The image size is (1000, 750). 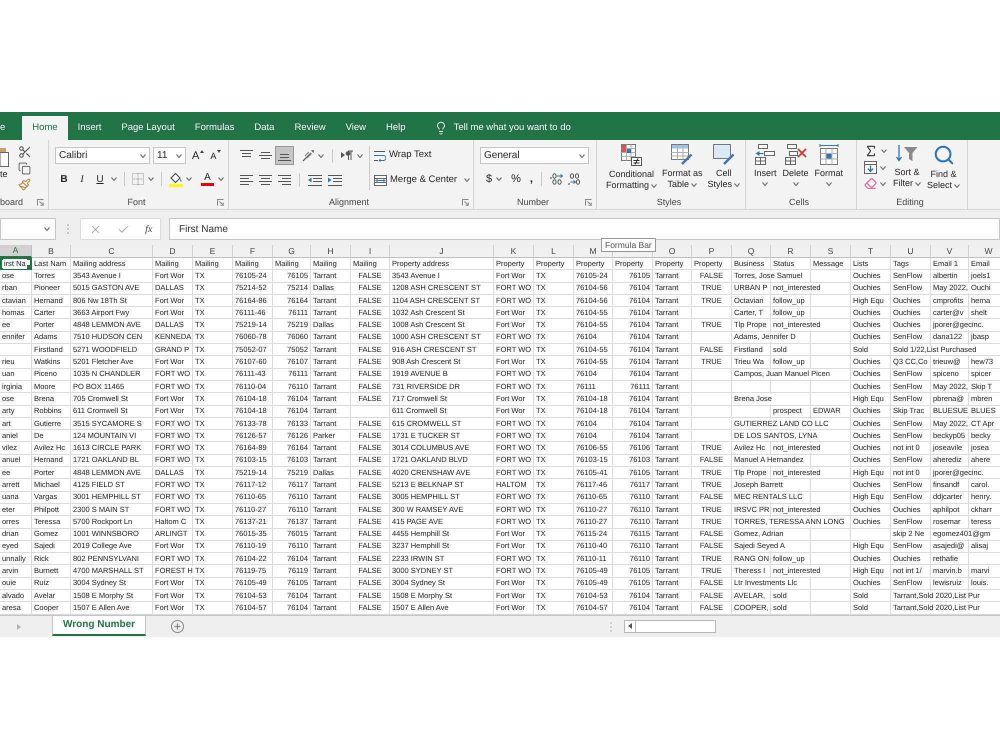 What do you see at coordinates (532, 202) in the screenshot?
I see `group-label: Number` at bounding box center [532, 202].